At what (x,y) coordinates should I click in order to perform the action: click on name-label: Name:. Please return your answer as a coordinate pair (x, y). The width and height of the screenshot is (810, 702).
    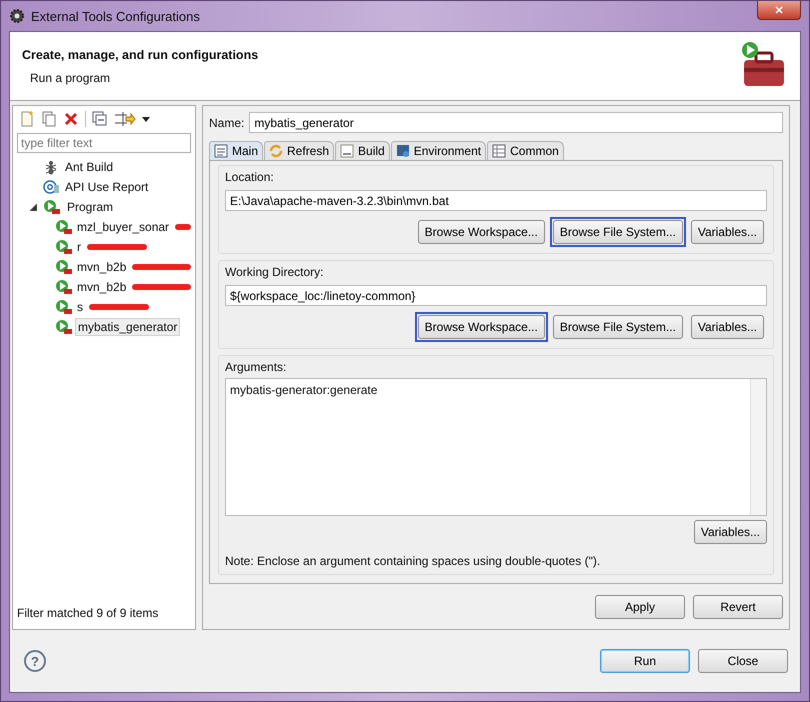
    Looking at the image, I should click on (226, 123).